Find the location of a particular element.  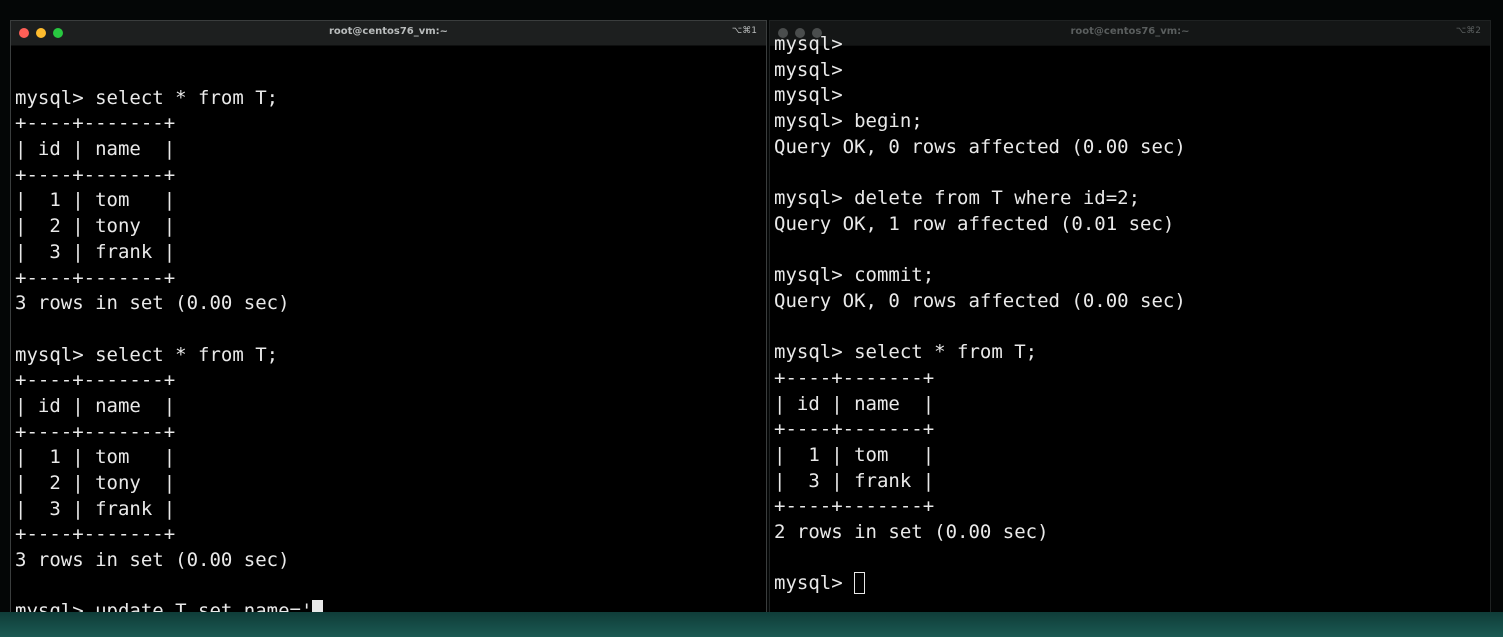

text-cursor is located at coordinates (860, 583).